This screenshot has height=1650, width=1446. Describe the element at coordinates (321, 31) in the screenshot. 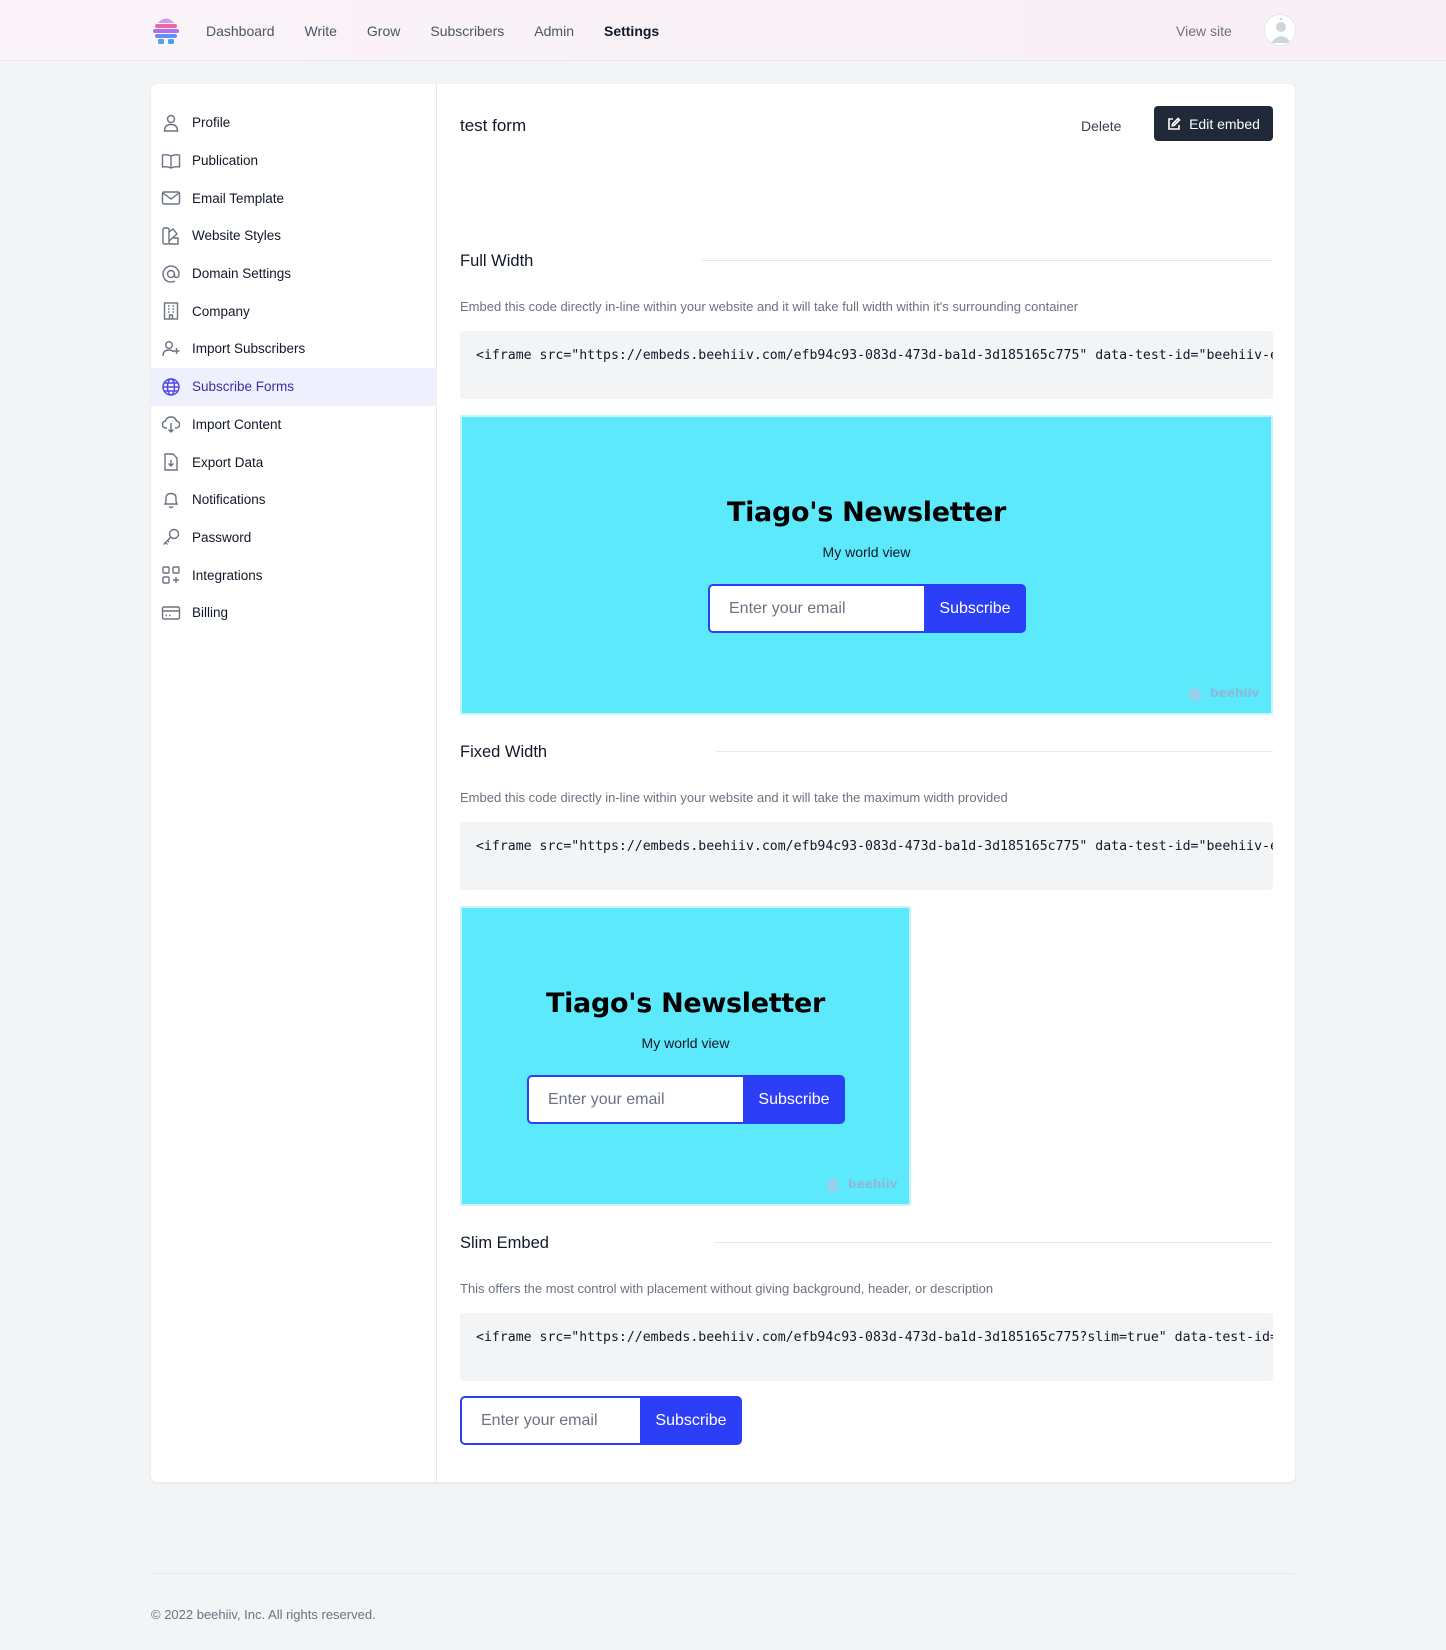

I see `nav-write: Write` at that location.